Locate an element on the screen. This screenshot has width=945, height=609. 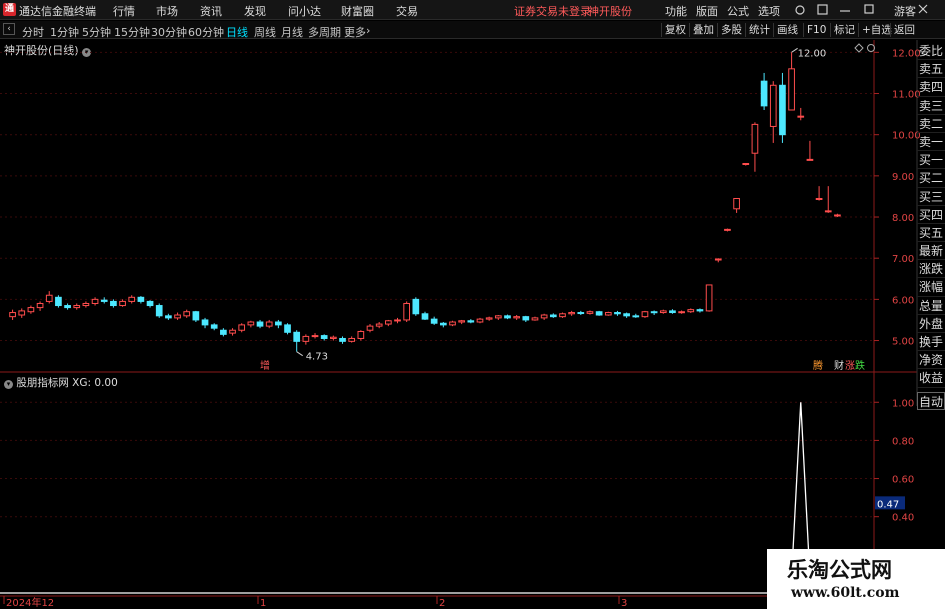
low-marker is located at coordinates (299, 354).